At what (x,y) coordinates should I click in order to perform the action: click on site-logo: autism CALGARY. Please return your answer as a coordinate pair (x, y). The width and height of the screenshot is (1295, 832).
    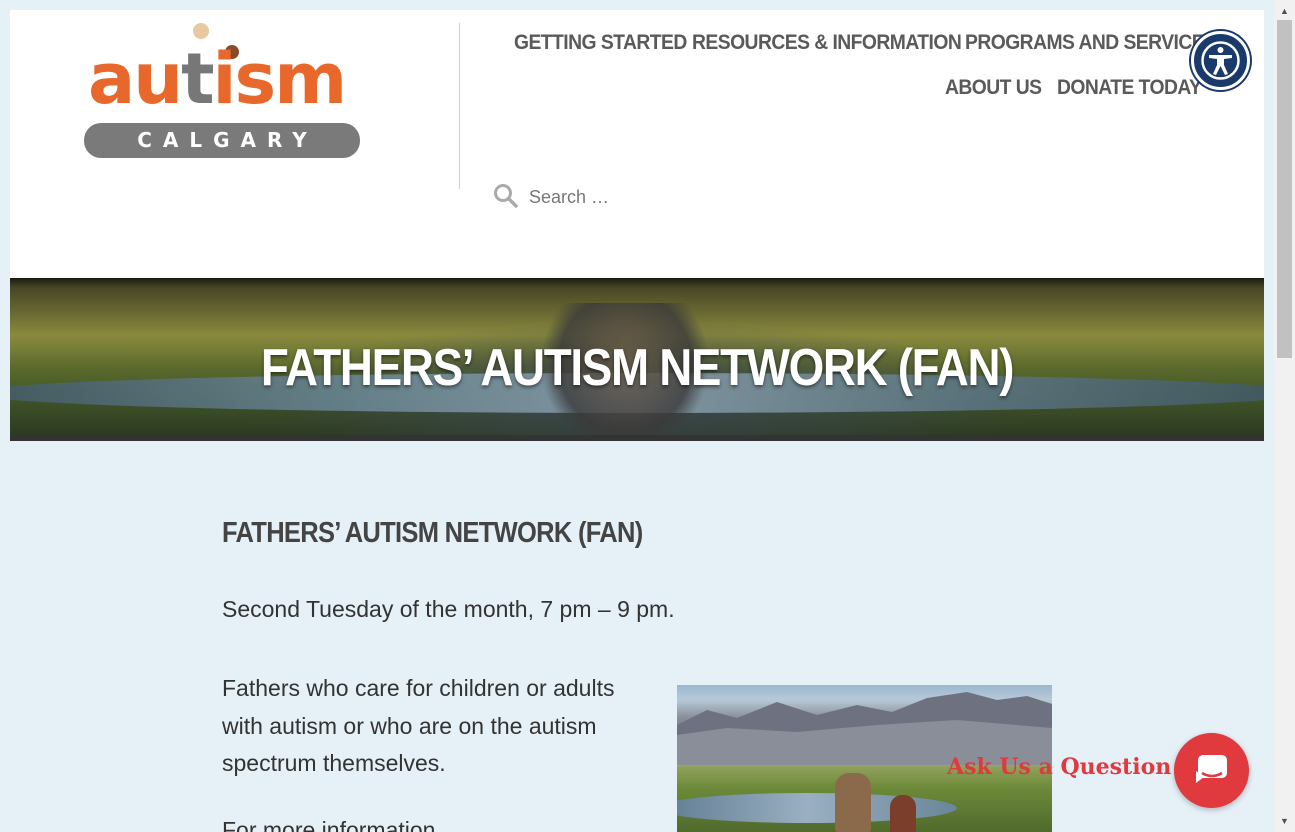
    Looking at the image, I should click on (222, 92).